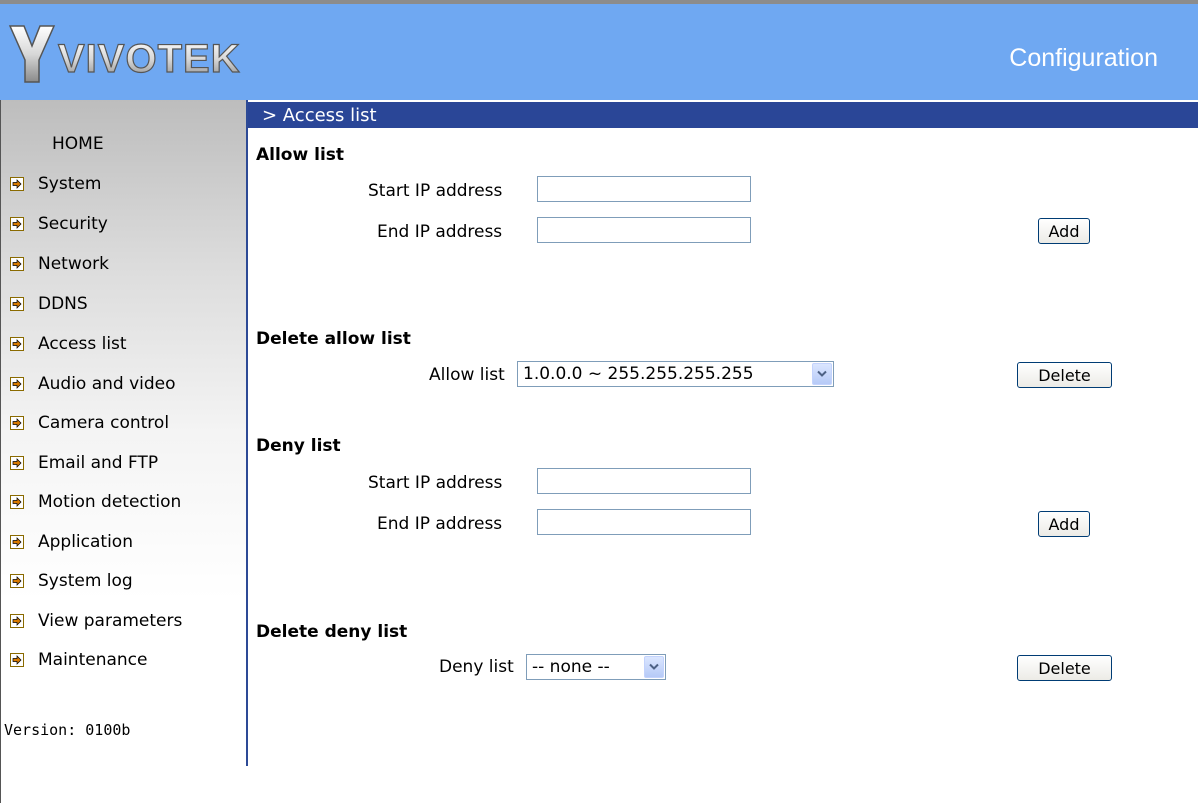  Describe the element at coordinates (85, 542) in the screenshot. I see `sidebar-item-label: Application` at that location.